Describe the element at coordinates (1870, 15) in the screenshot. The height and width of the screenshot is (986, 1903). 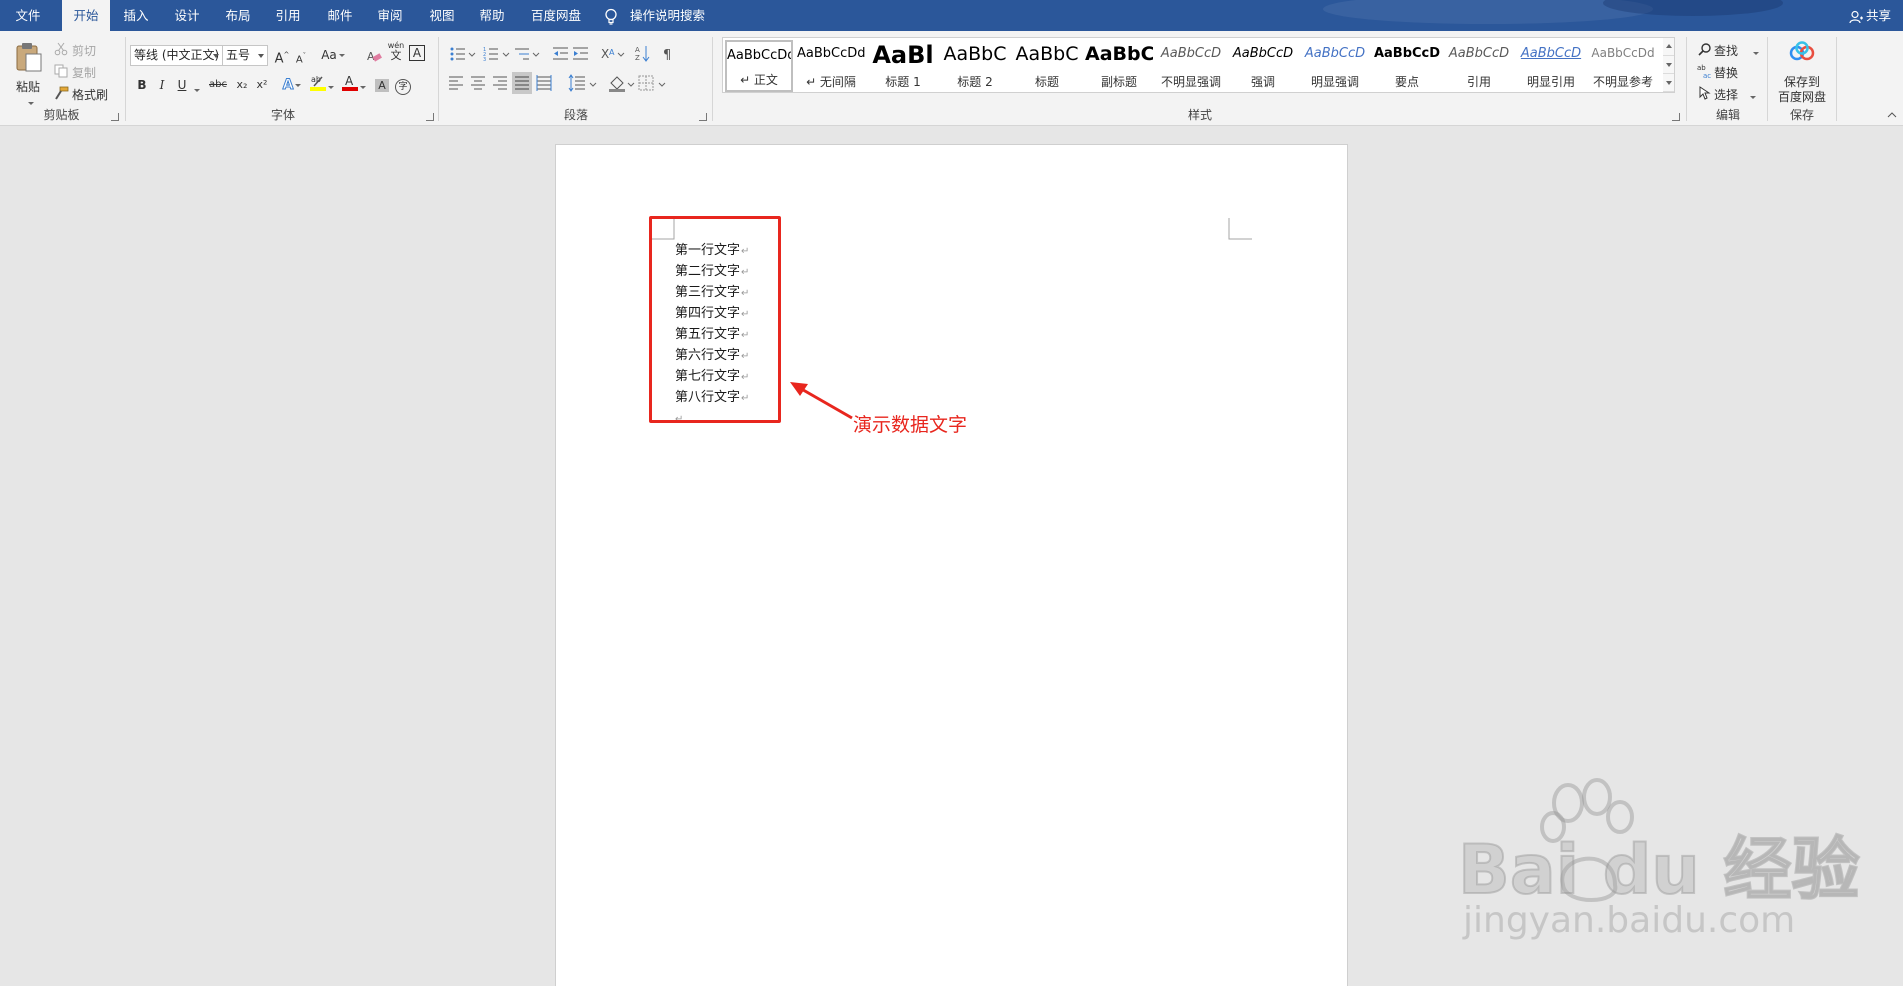
I see `share-button: 共享` at that location.